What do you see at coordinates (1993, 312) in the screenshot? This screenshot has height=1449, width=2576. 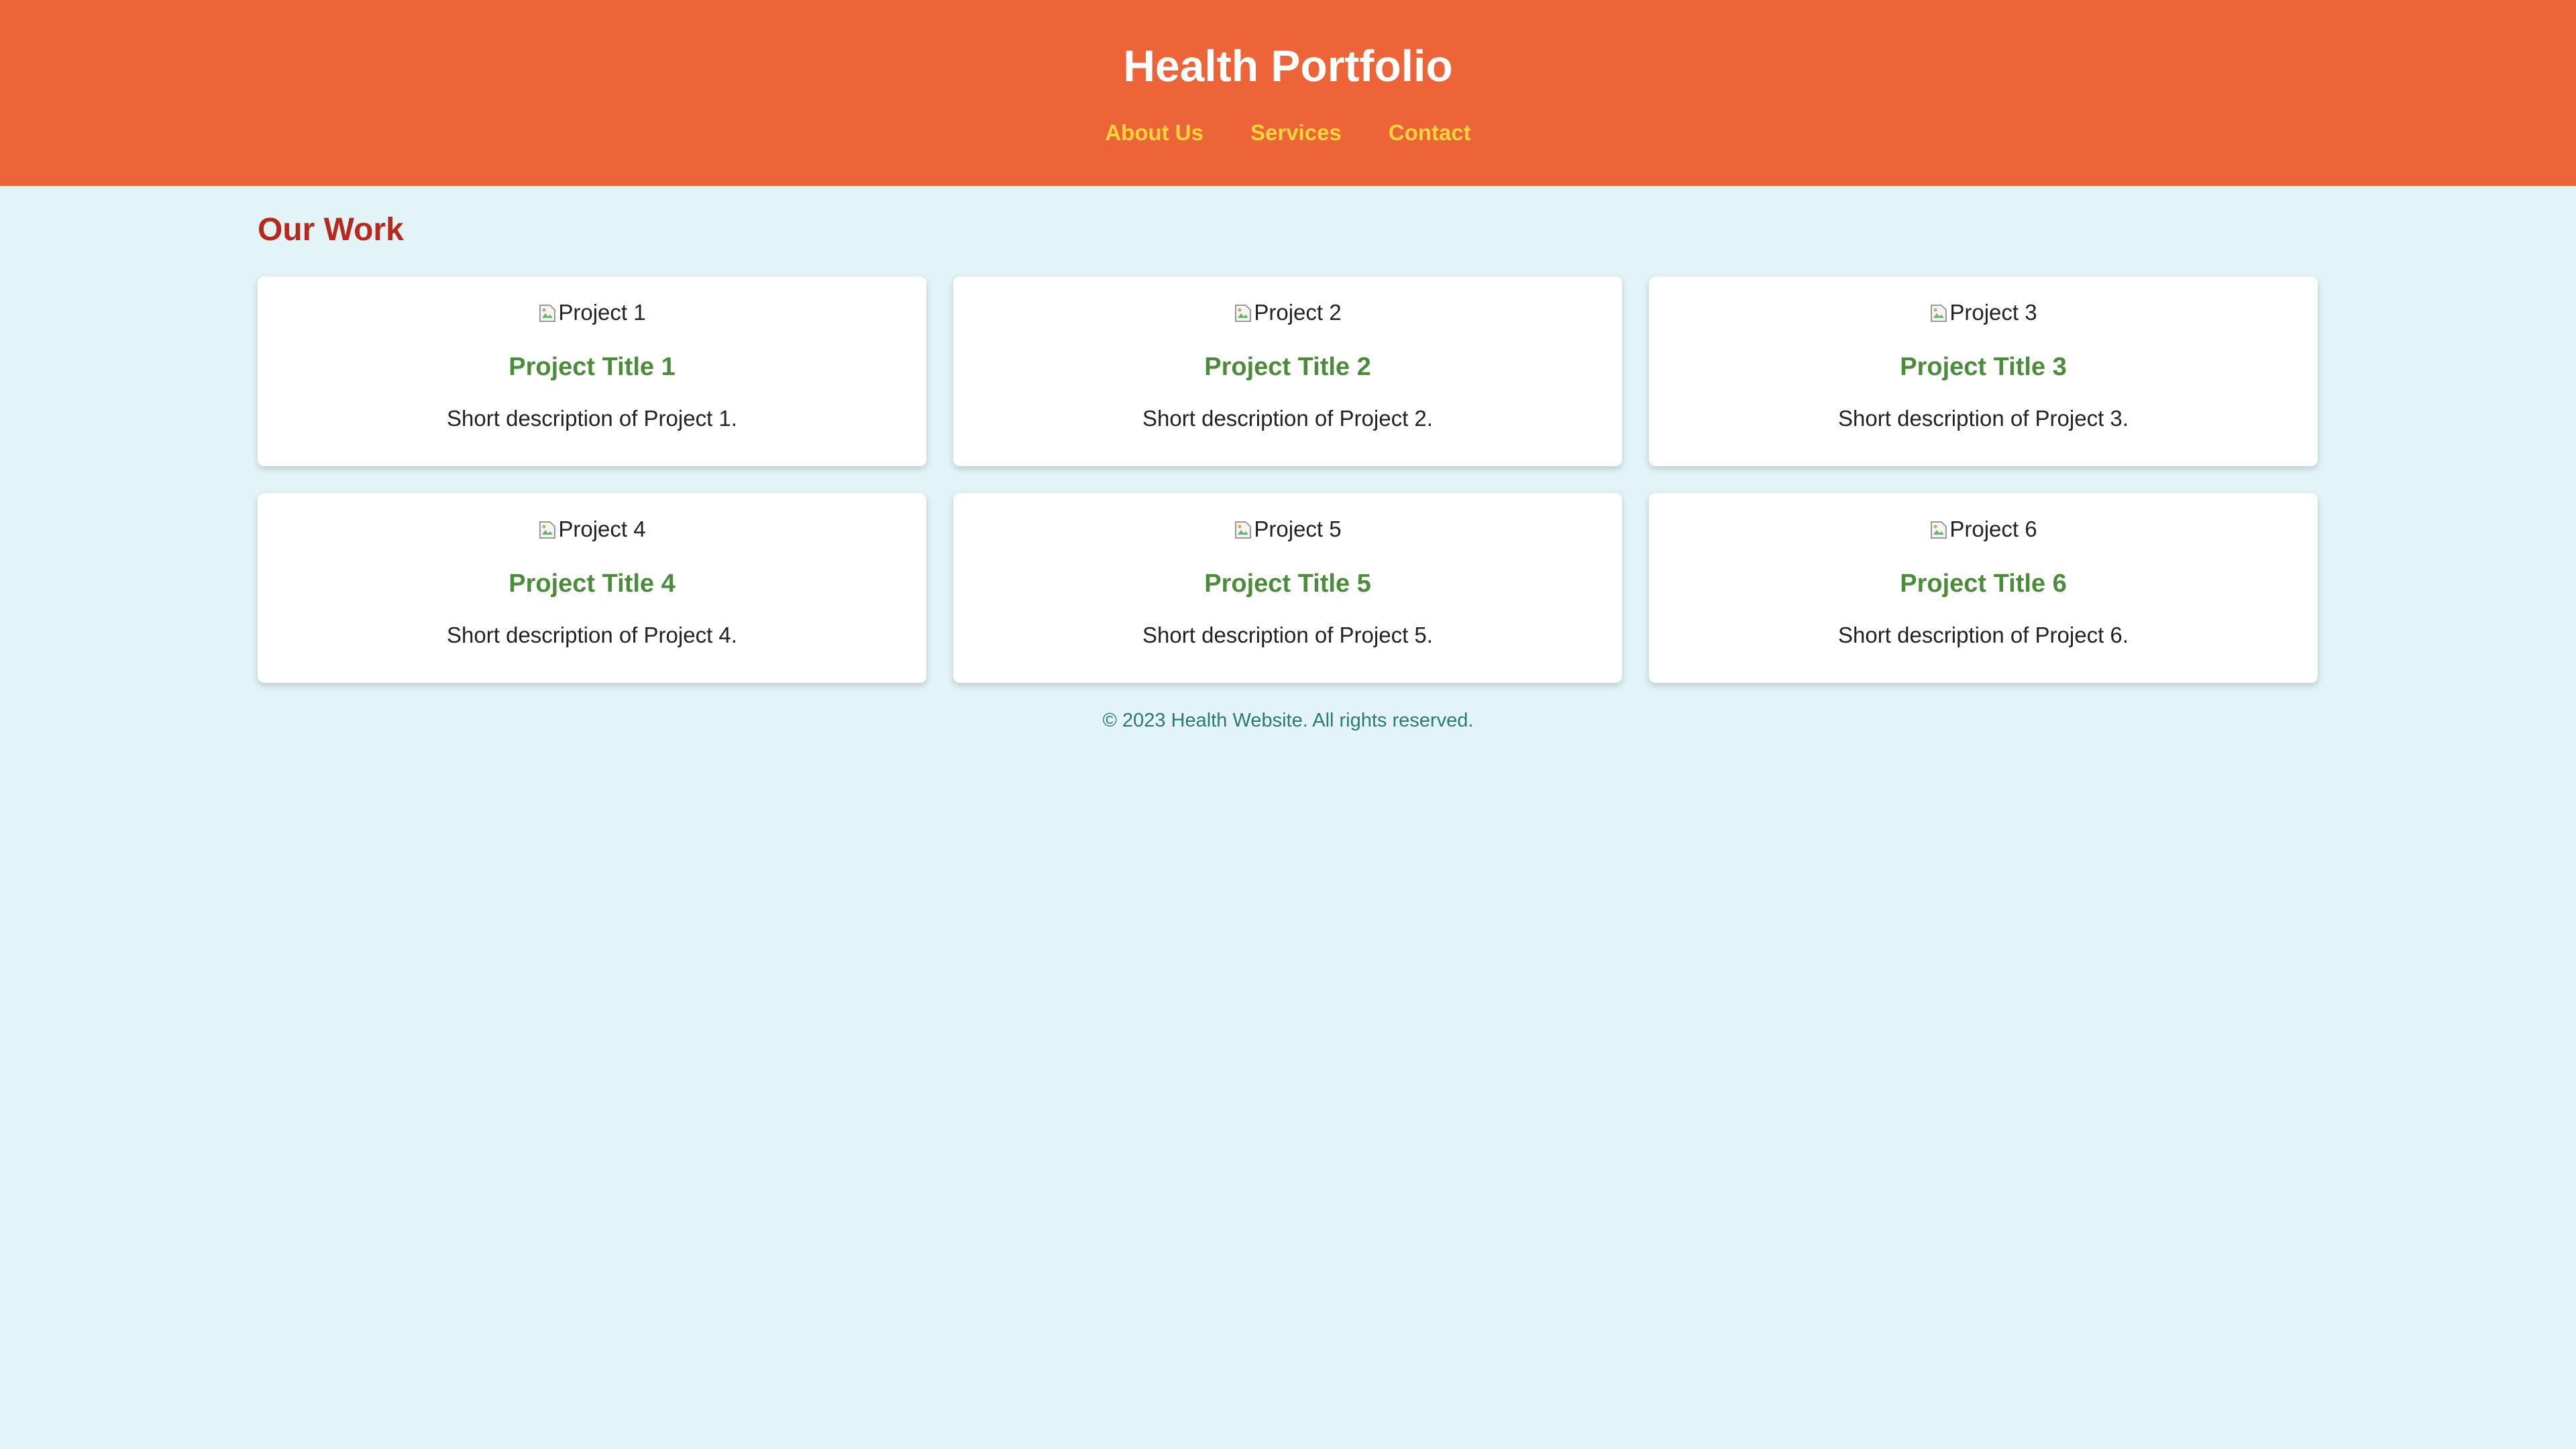 I see `image-alt-text: Project 3` at bounding box center [1993, 312].